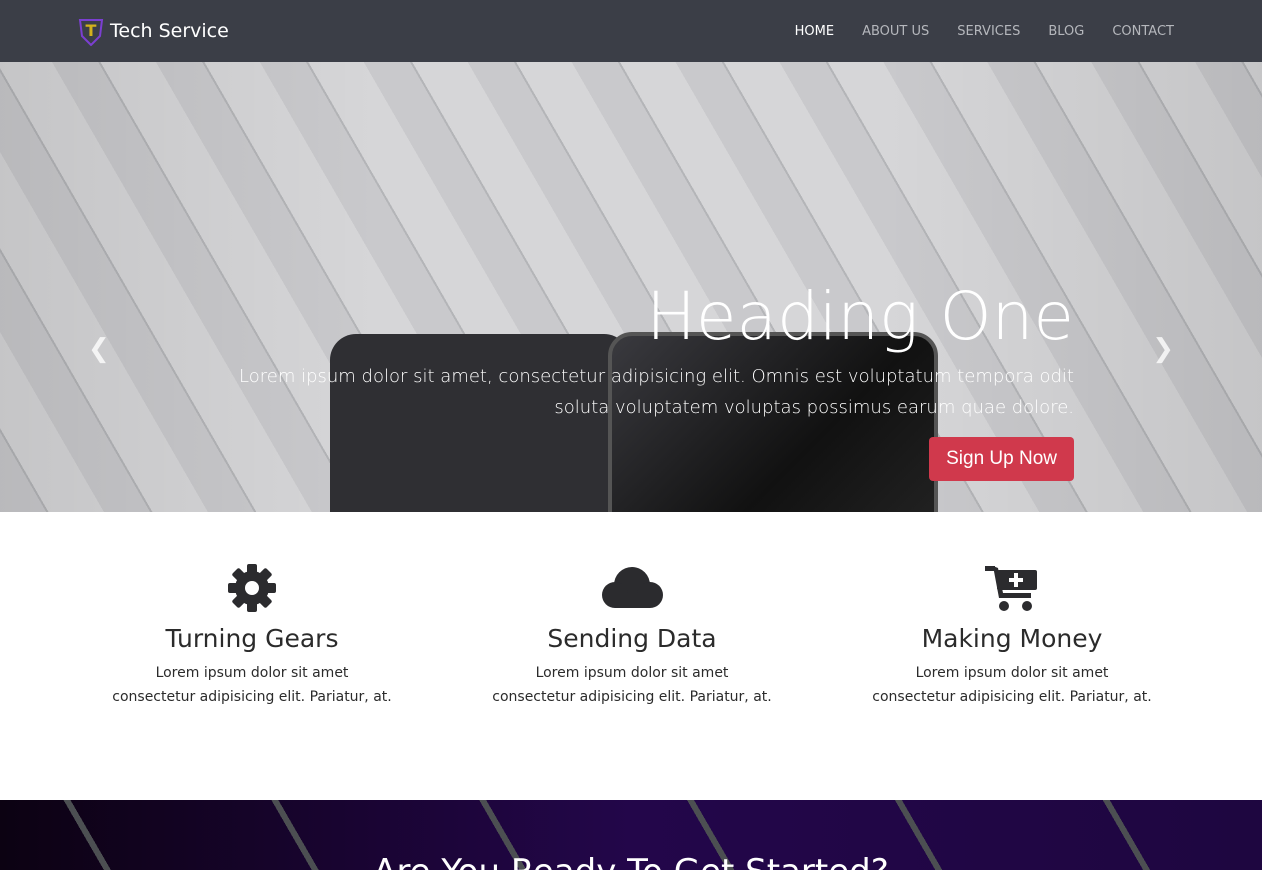  What do you see at coordinates (632, 638) in the screenshot?
I see `feature-title: Sending Data` at bounding box center [632, 638].